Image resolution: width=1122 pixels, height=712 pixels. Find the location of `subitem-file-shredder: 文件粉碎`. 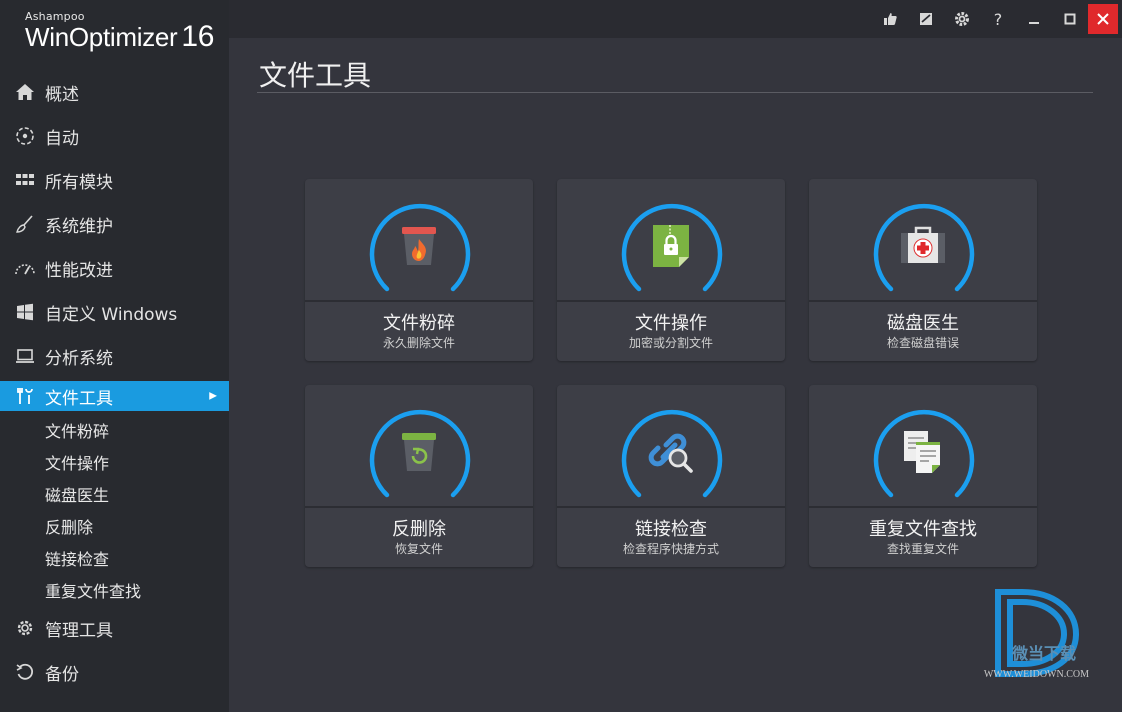

subitem-file-shredder: 文件粉碎 is located at coordinates (114, 430).